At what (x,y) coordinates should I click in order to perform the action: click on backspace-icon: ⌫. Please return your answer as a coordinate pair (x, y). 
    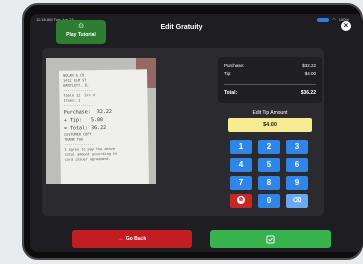
    Looking at the image, I should click on (297, 201).